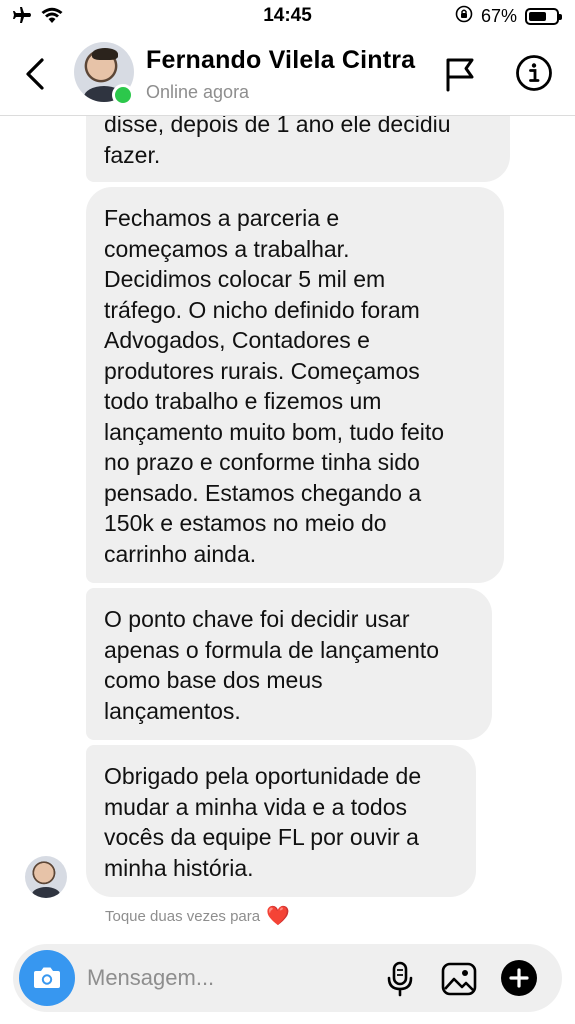 The height and width of the screenshot is (1024, 575). I want to click on more-options-button, so click(519, 978).